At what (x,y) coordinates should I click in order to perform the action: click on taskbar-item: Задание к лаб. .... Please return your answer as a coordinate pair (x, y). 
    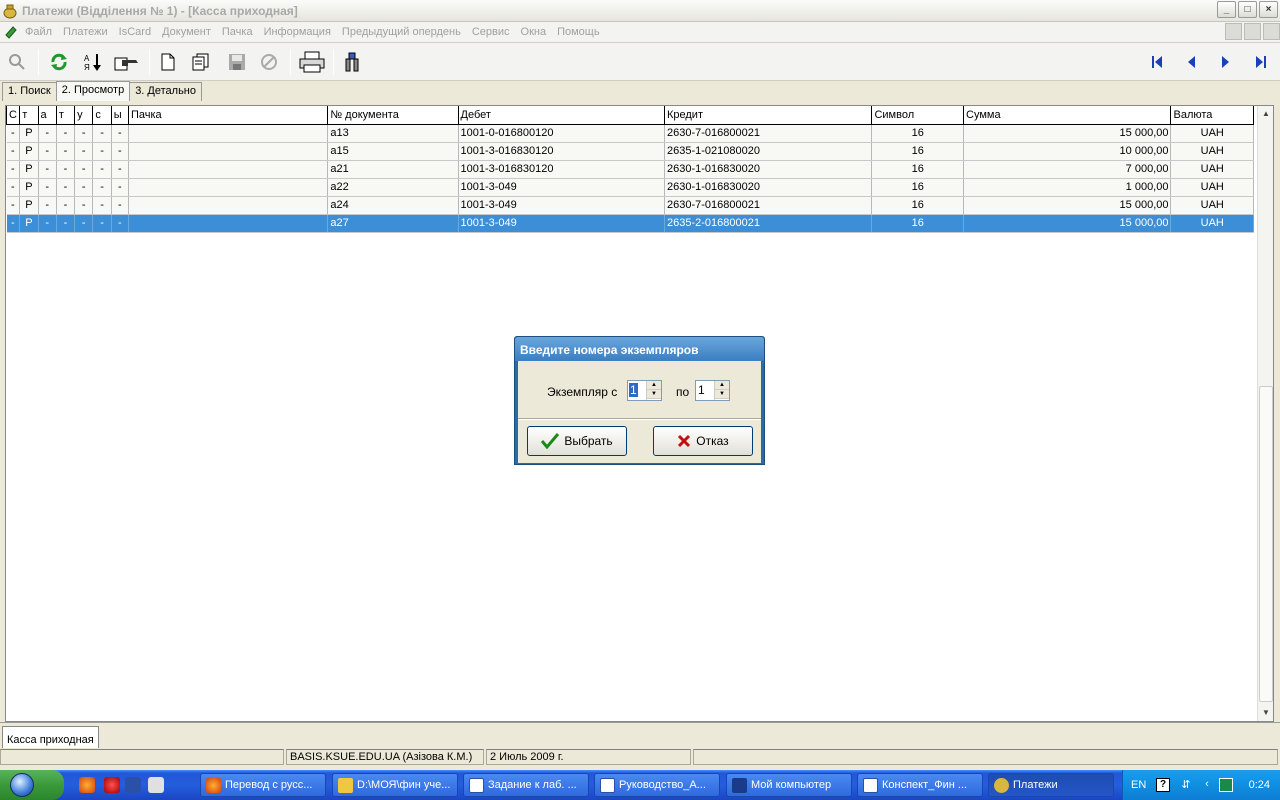
    Looking at the image, I should click on (526, 785).